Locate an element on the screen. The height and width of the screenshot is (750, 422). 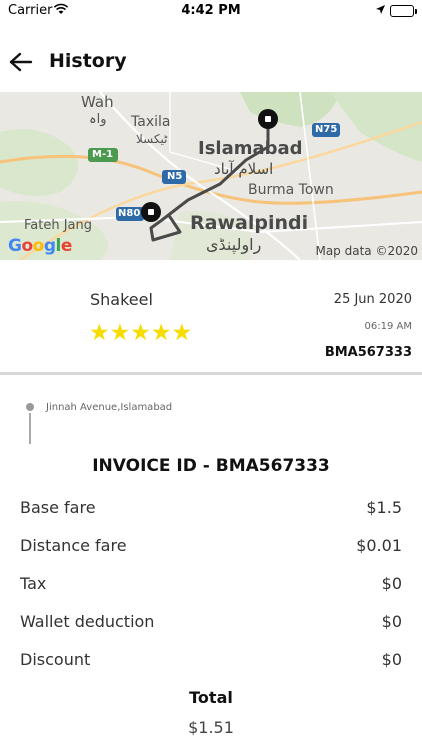
route-dot-icon is located at coordinates (30, 407).